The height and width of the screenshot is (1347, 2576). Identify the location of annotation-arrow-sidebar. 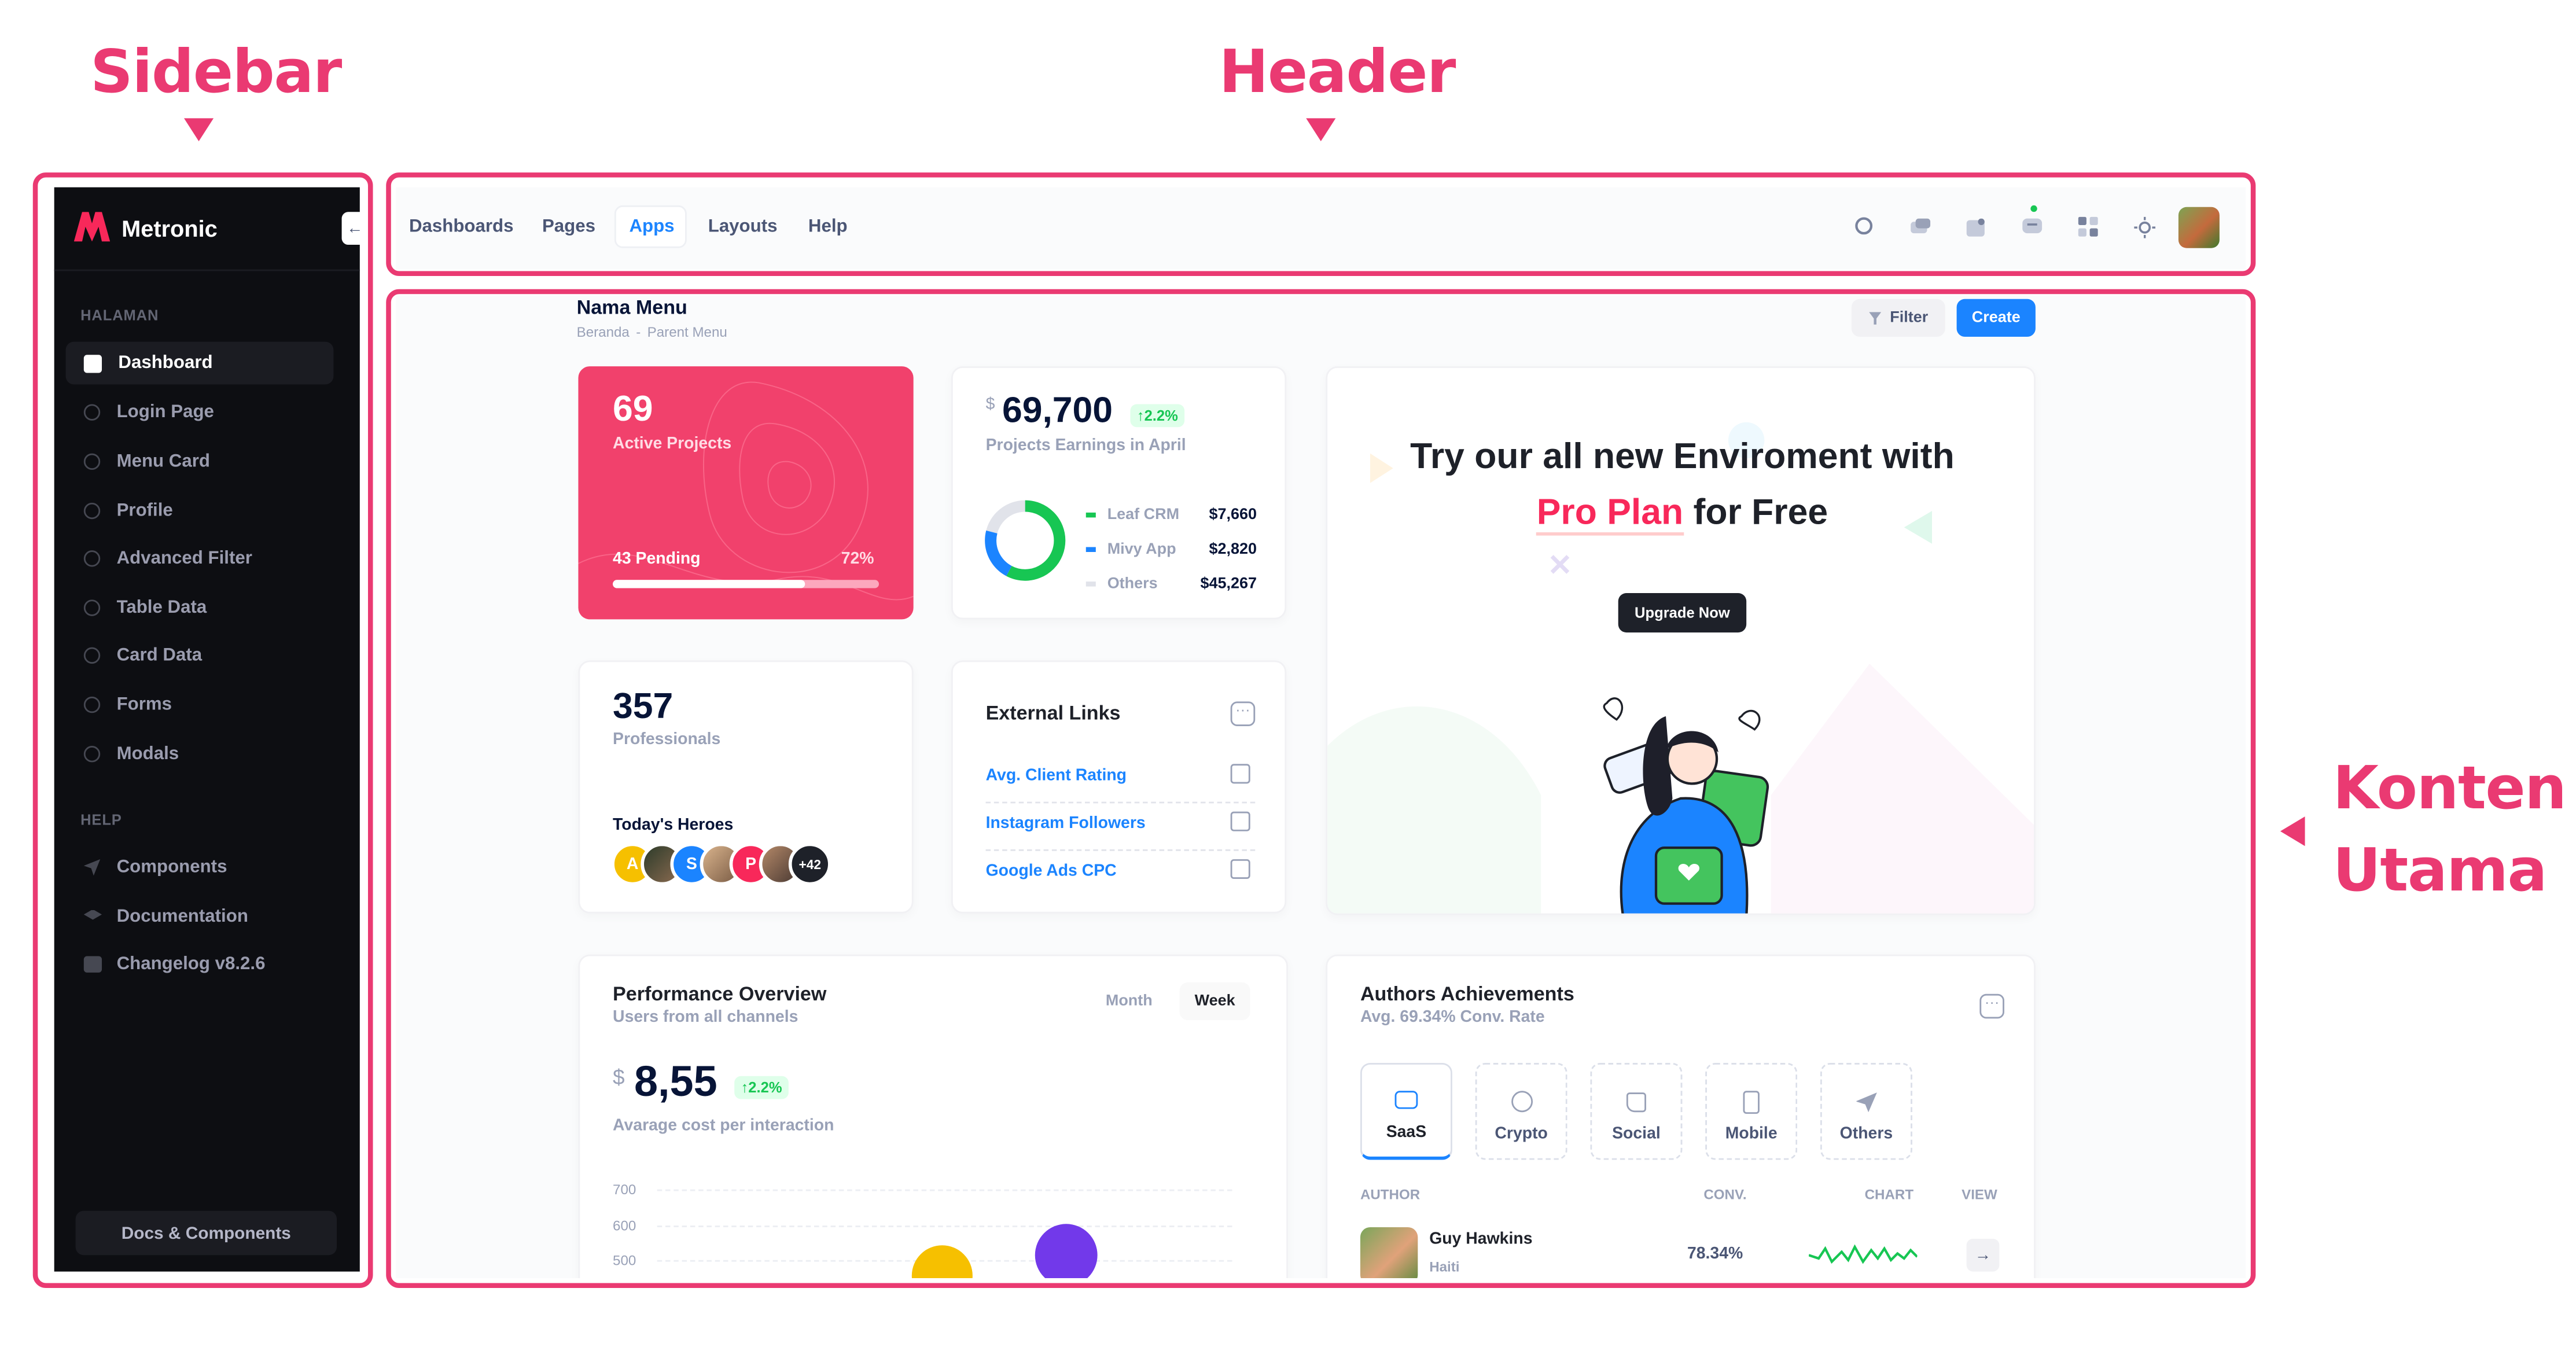
(199, 130).